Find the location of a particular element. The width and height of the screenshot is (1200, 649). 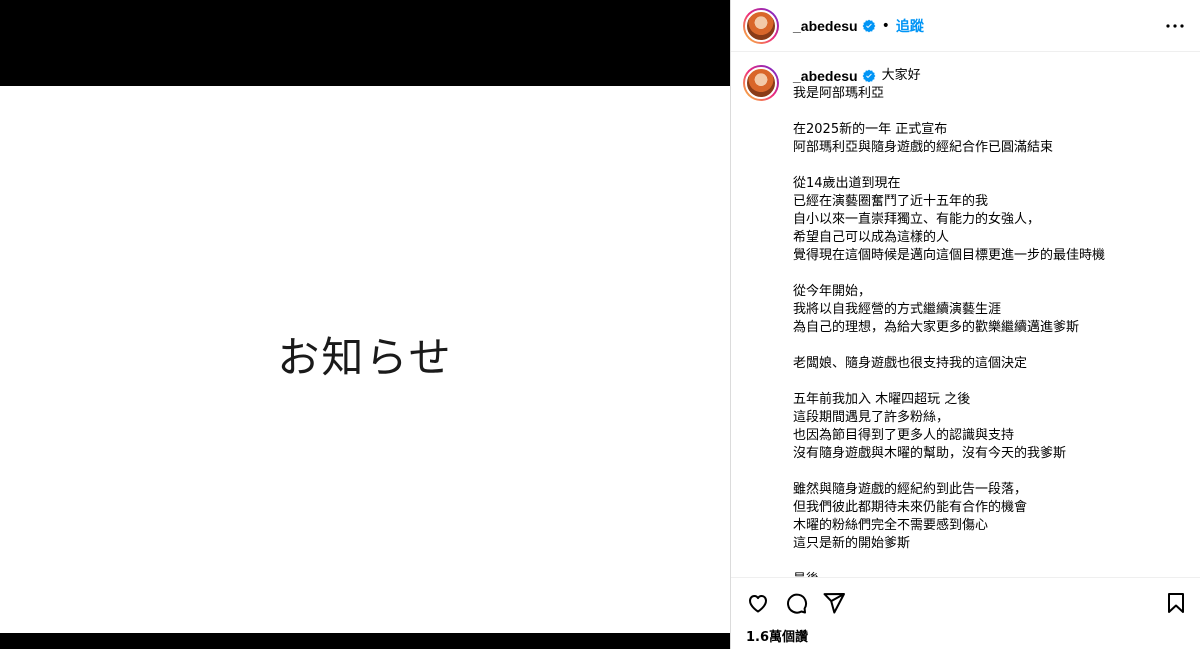

bookmark-icon is located at coordinates (1176, 603).